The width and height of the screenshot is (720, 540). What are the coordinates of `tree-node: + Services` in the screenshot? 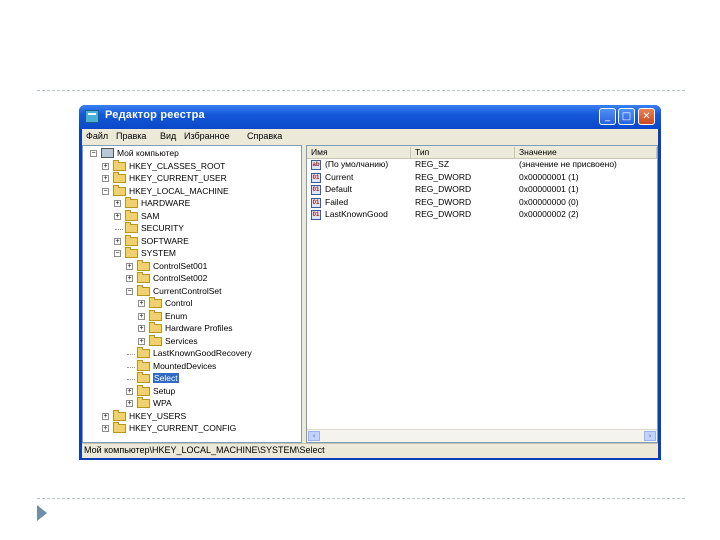 It's located at (192, 341).